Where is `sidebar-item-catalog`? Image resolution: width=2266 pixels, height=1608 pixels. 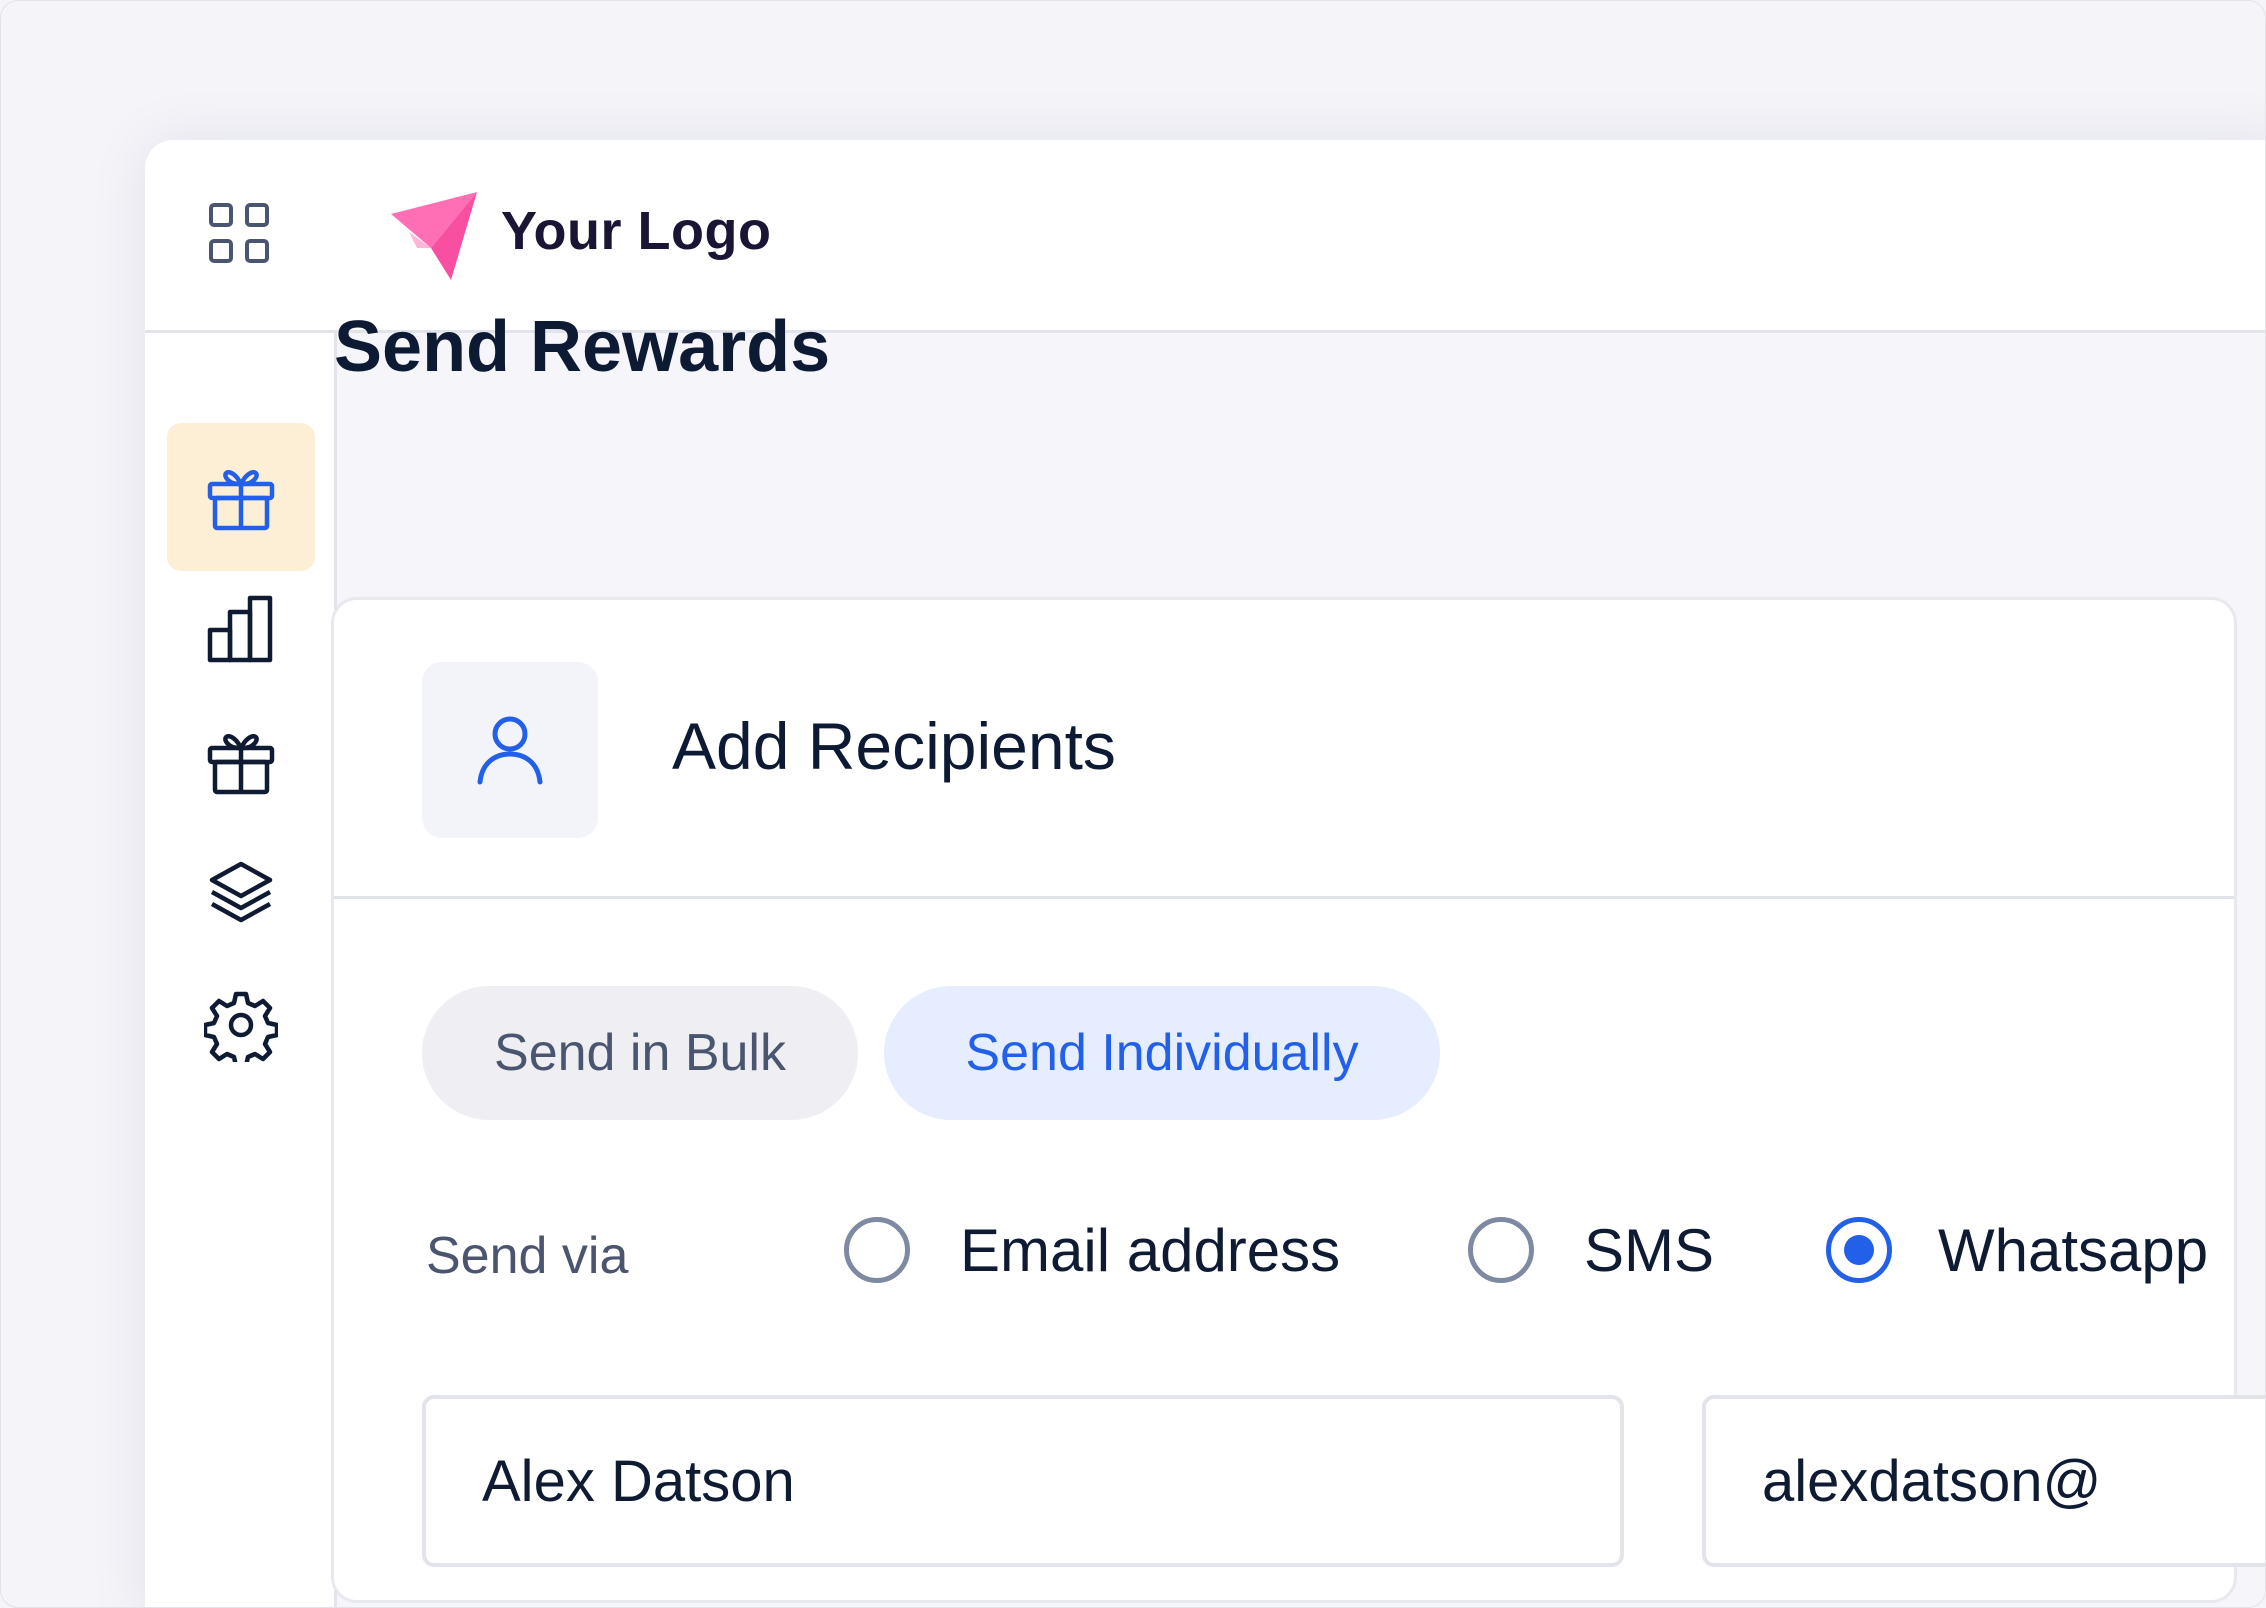 sidebar-item-catalog is located at coordinates (241, 893).